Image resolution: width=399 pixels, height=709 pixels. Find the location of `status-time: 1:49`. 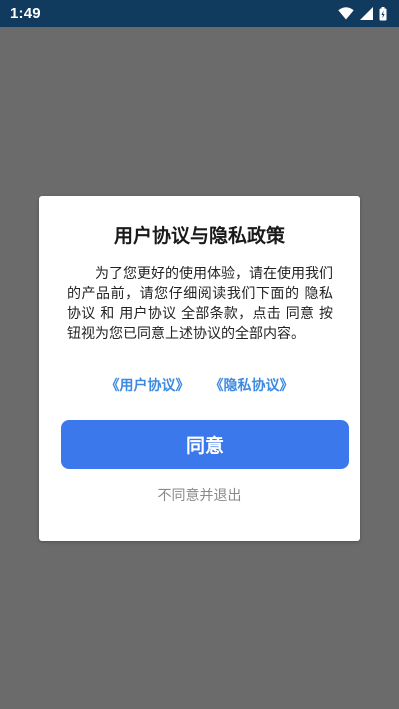

status-time: 1:49 is located at coordinates (25, 13).